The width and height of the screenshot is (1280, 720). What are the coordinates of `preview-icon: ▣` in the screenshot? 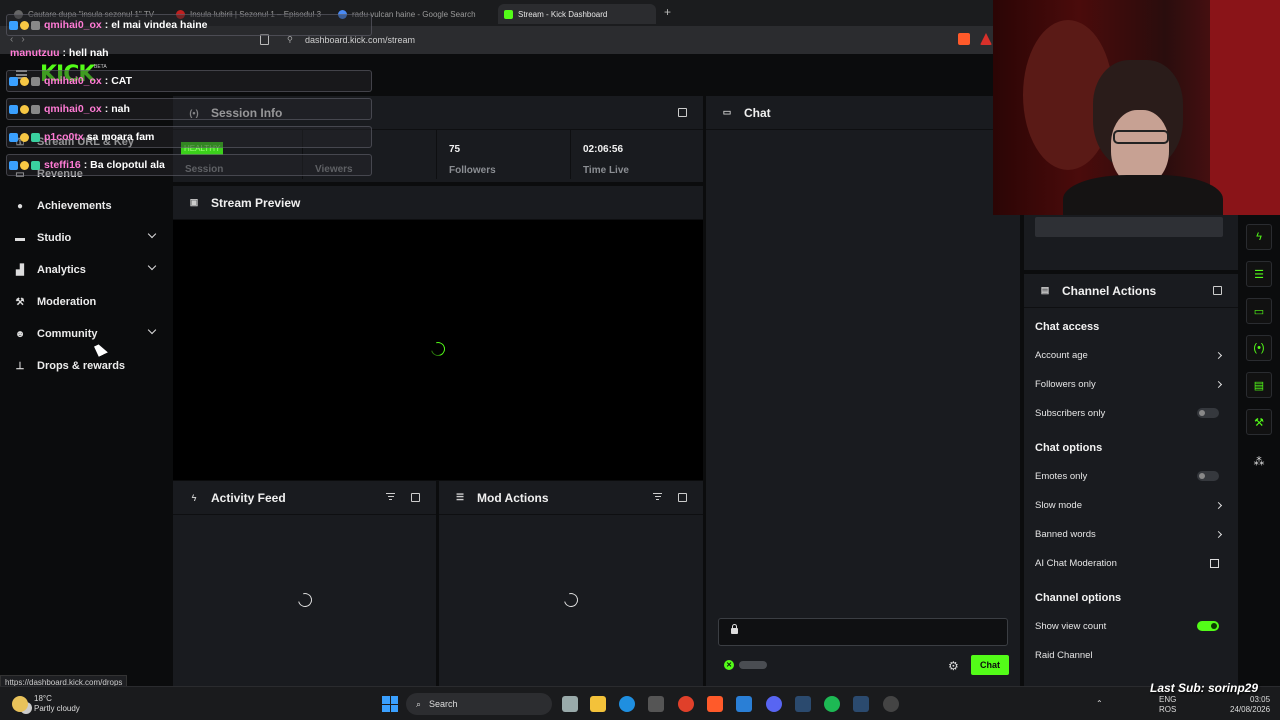 It's located at (194, 202).